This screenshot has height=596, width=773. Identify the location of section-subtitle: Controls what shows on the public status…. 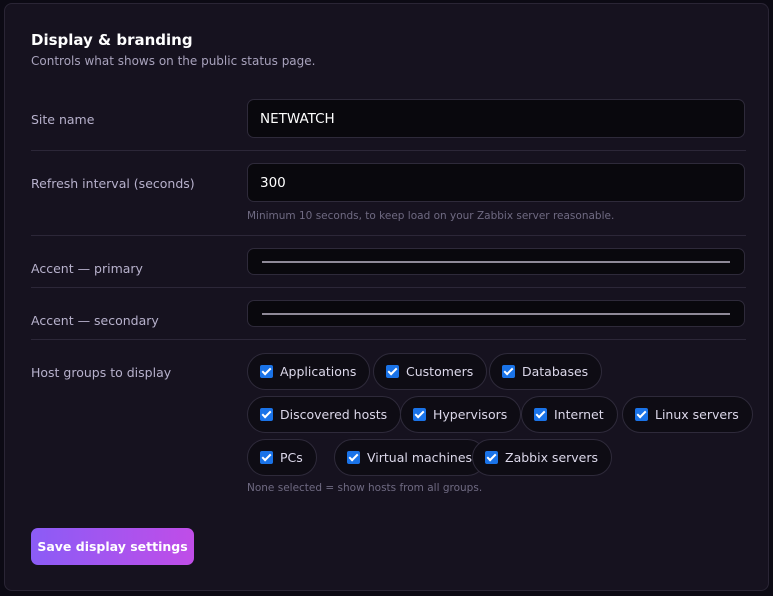
(173, 61).